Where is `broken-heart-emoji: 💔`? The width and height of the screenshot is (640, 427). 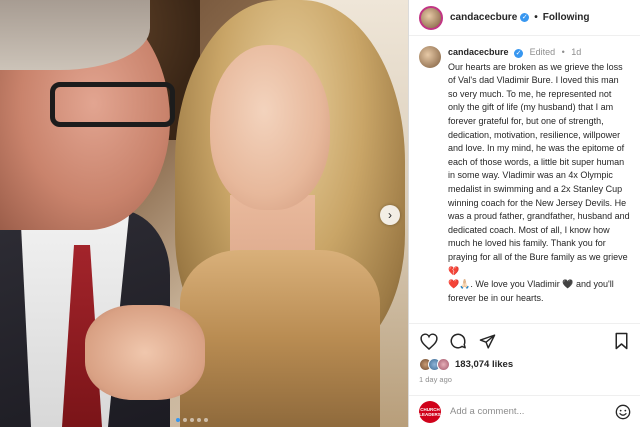
broken-heart-emoji: 💔 is located at coordinates (454, 270).